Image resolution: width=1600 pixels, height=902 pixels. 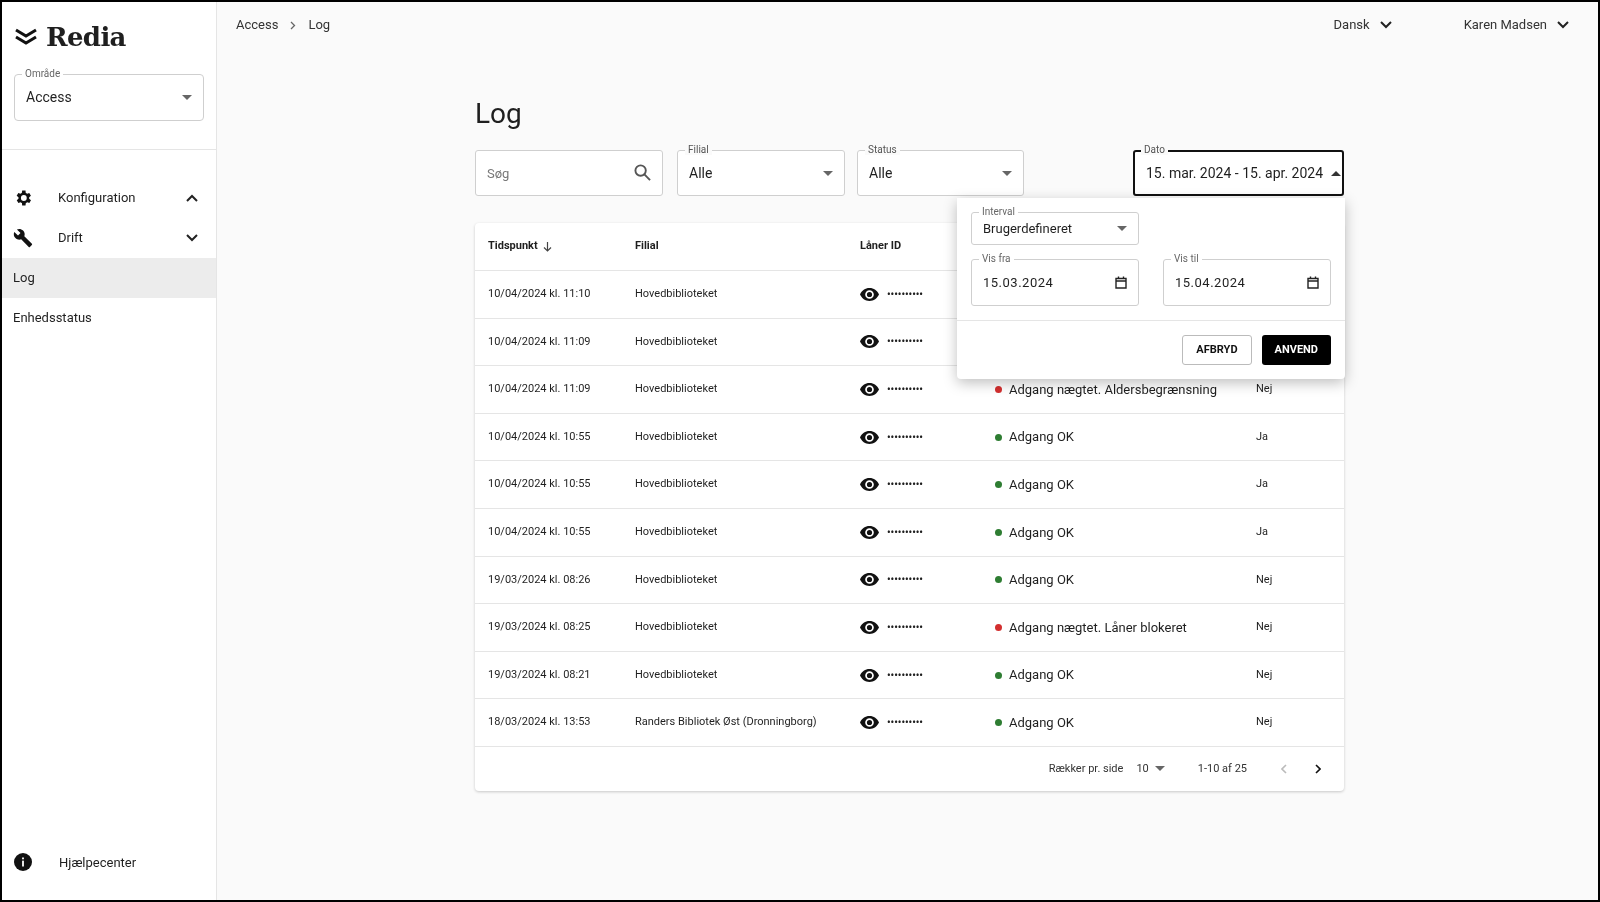 I want to click on logo-text: Redia, so click(x=86, y=37).